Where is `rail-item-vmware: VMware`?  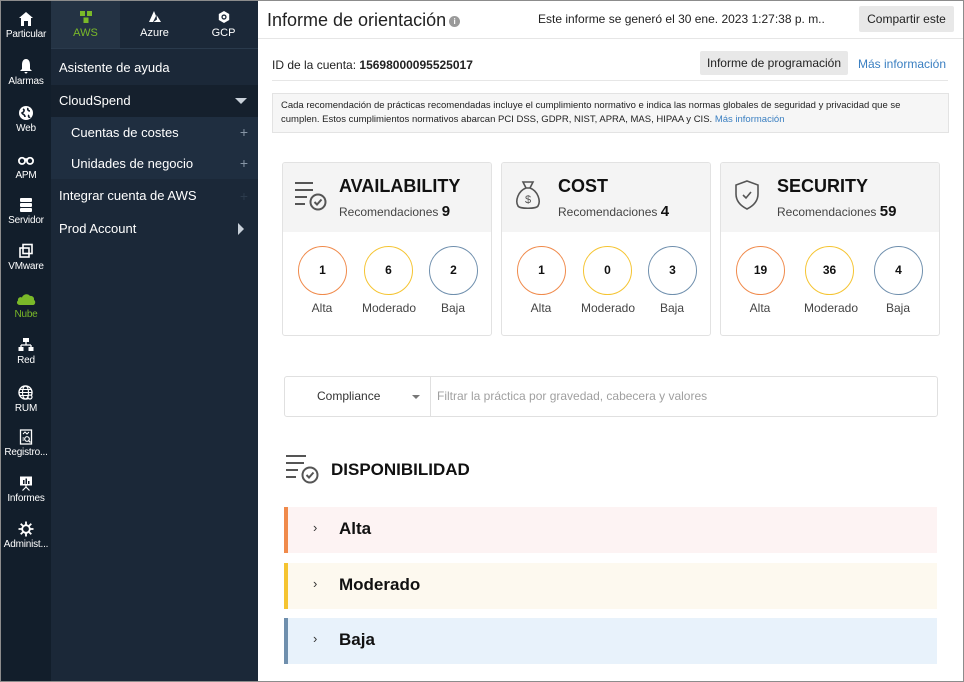
rail-item-vmware: VMware is located at coordinates (26, 257).